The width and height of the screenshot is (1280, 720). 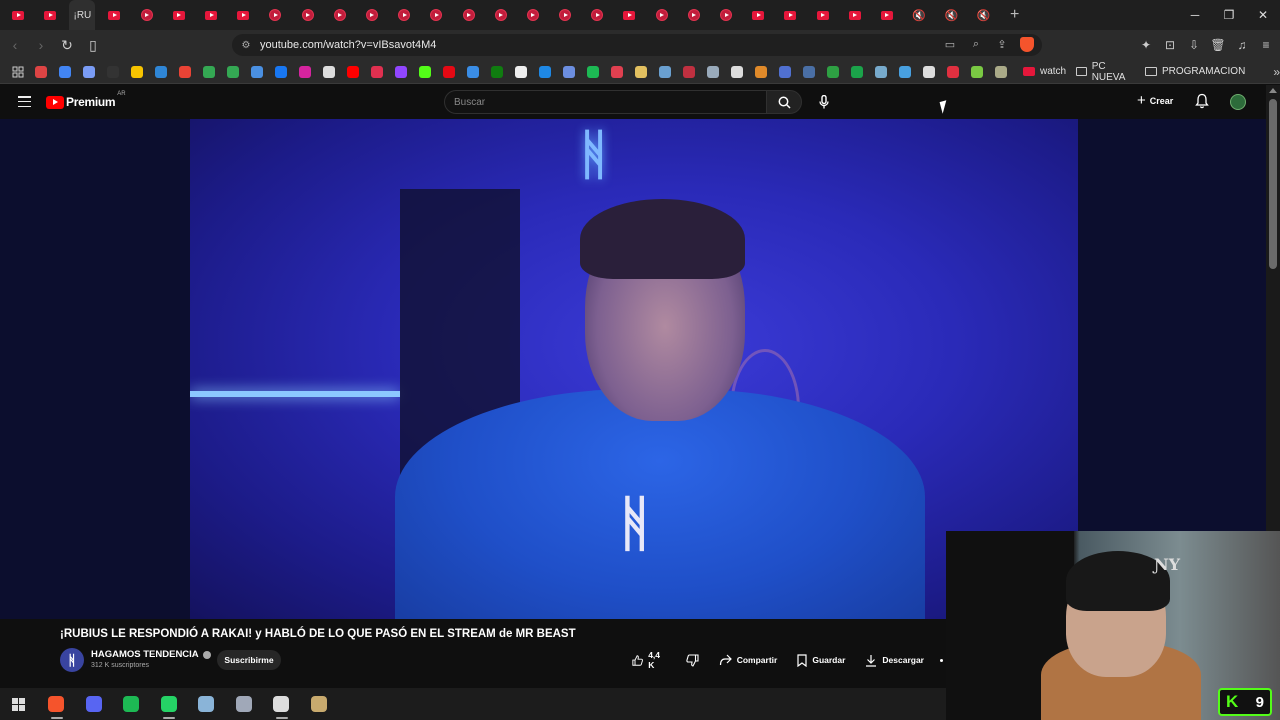 I want to click on apps-grid-icon, so click(x=18, y=72).